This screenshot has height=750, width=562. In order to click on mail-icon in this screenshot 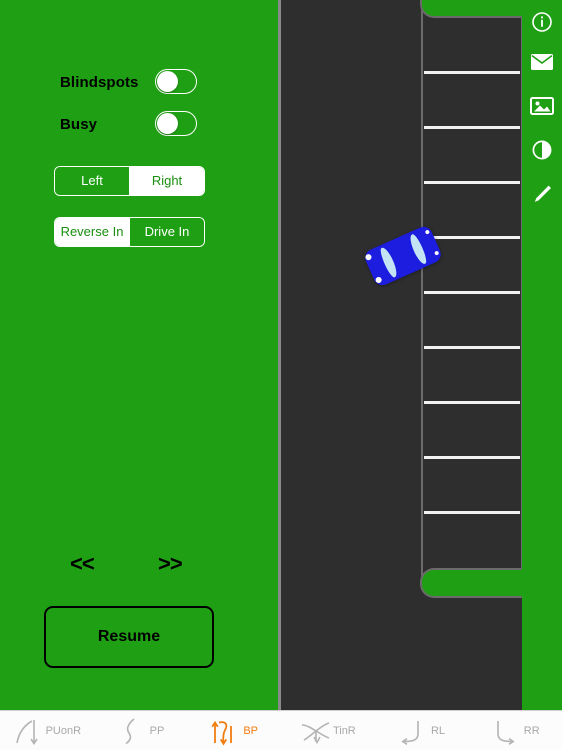, I will do `click(542, 64)`.